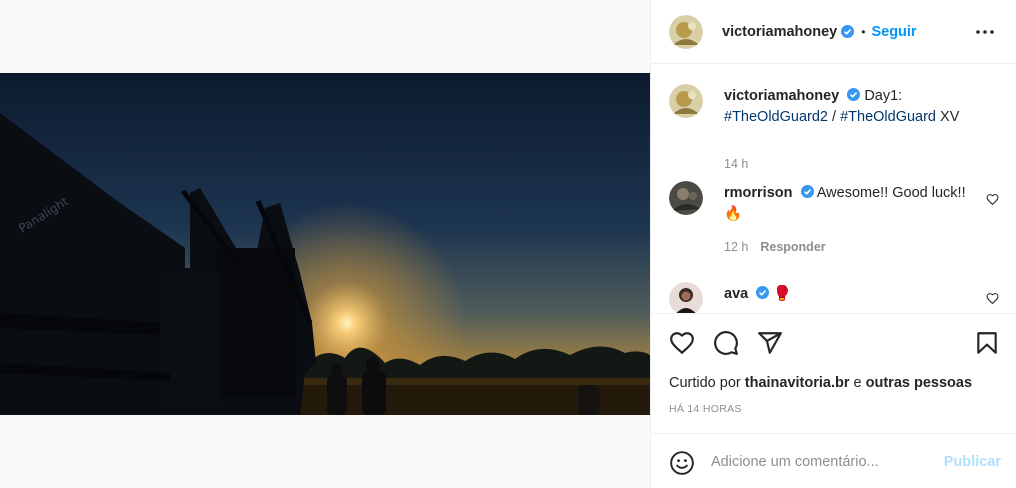 This screenshot has height=488, width=1016. Describe the element at coordinates (891, 193) in the screenshot. I see `comment-content: Awesome!! Good luck!!` at that location.